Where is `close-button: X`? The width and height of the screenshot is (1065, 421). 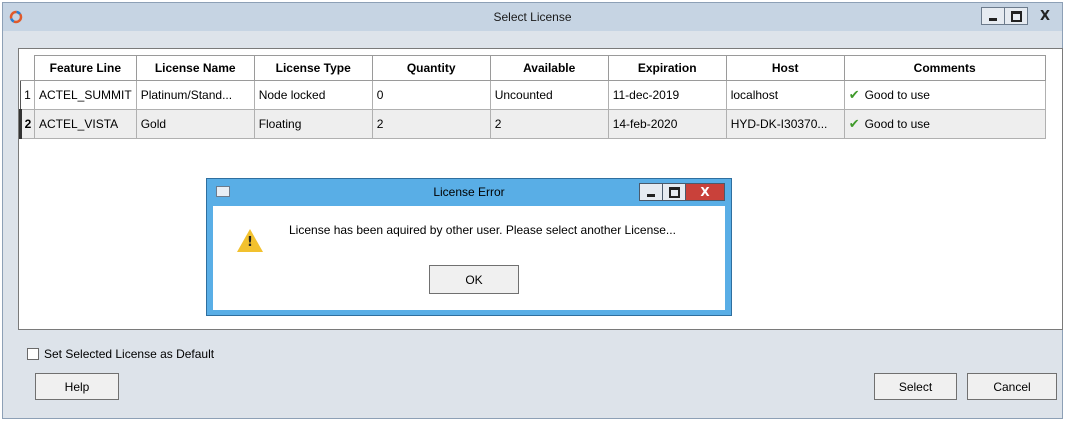
close-button: X is located at coordinates (1045, 16).